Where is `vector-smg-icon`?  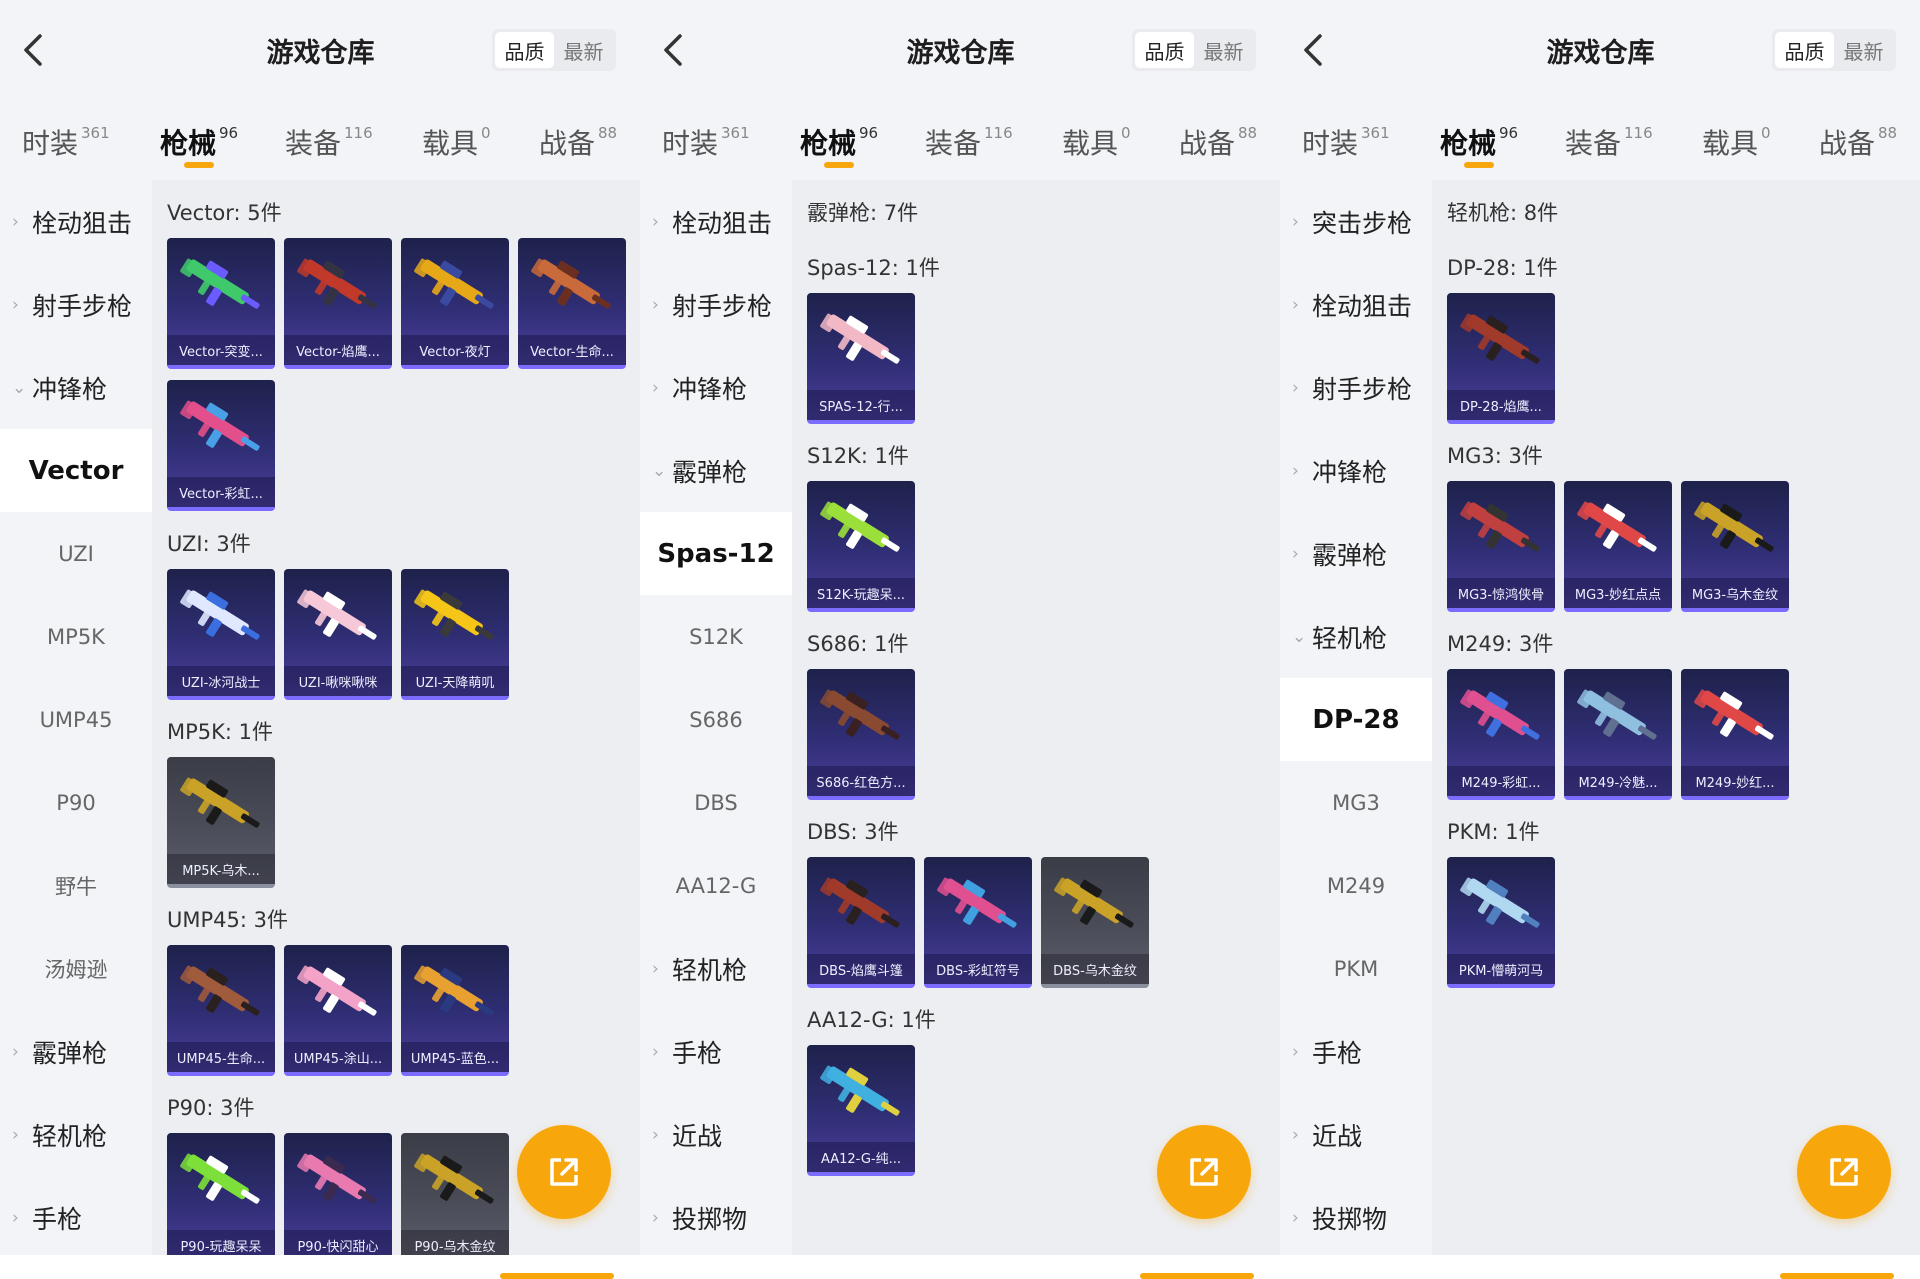
vector-smg-icon is located at coordinates (571, 283).